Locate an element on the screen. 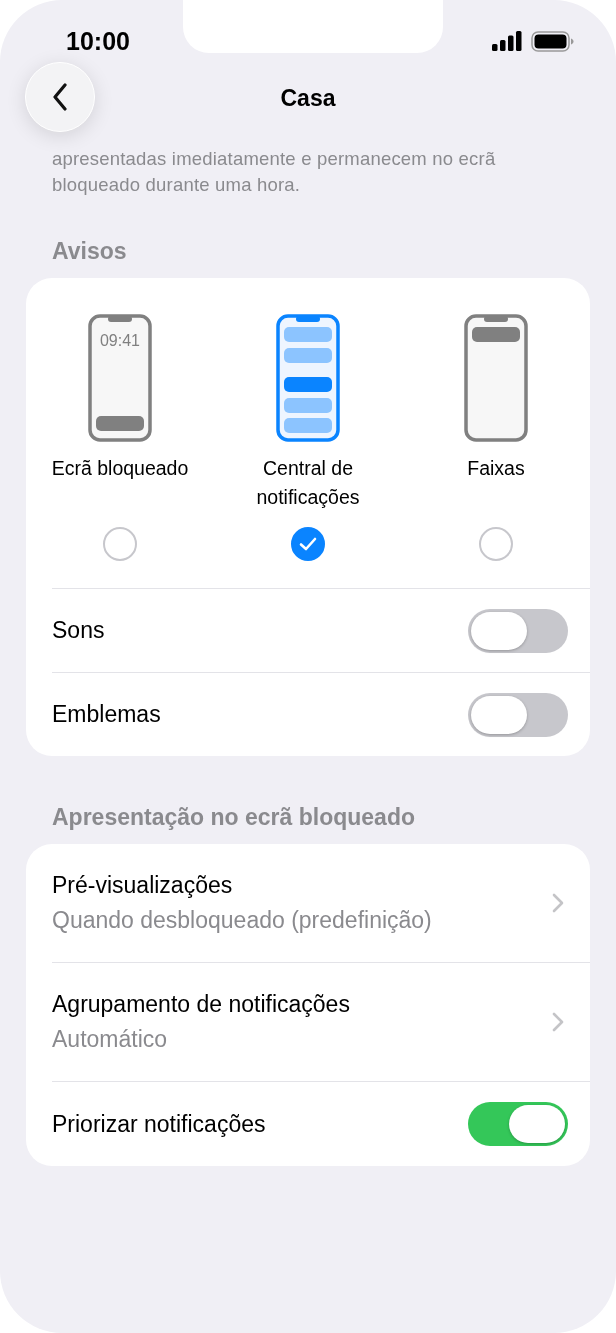  setting-label: Priorizar notificações is located at coordinates (159, 1124).